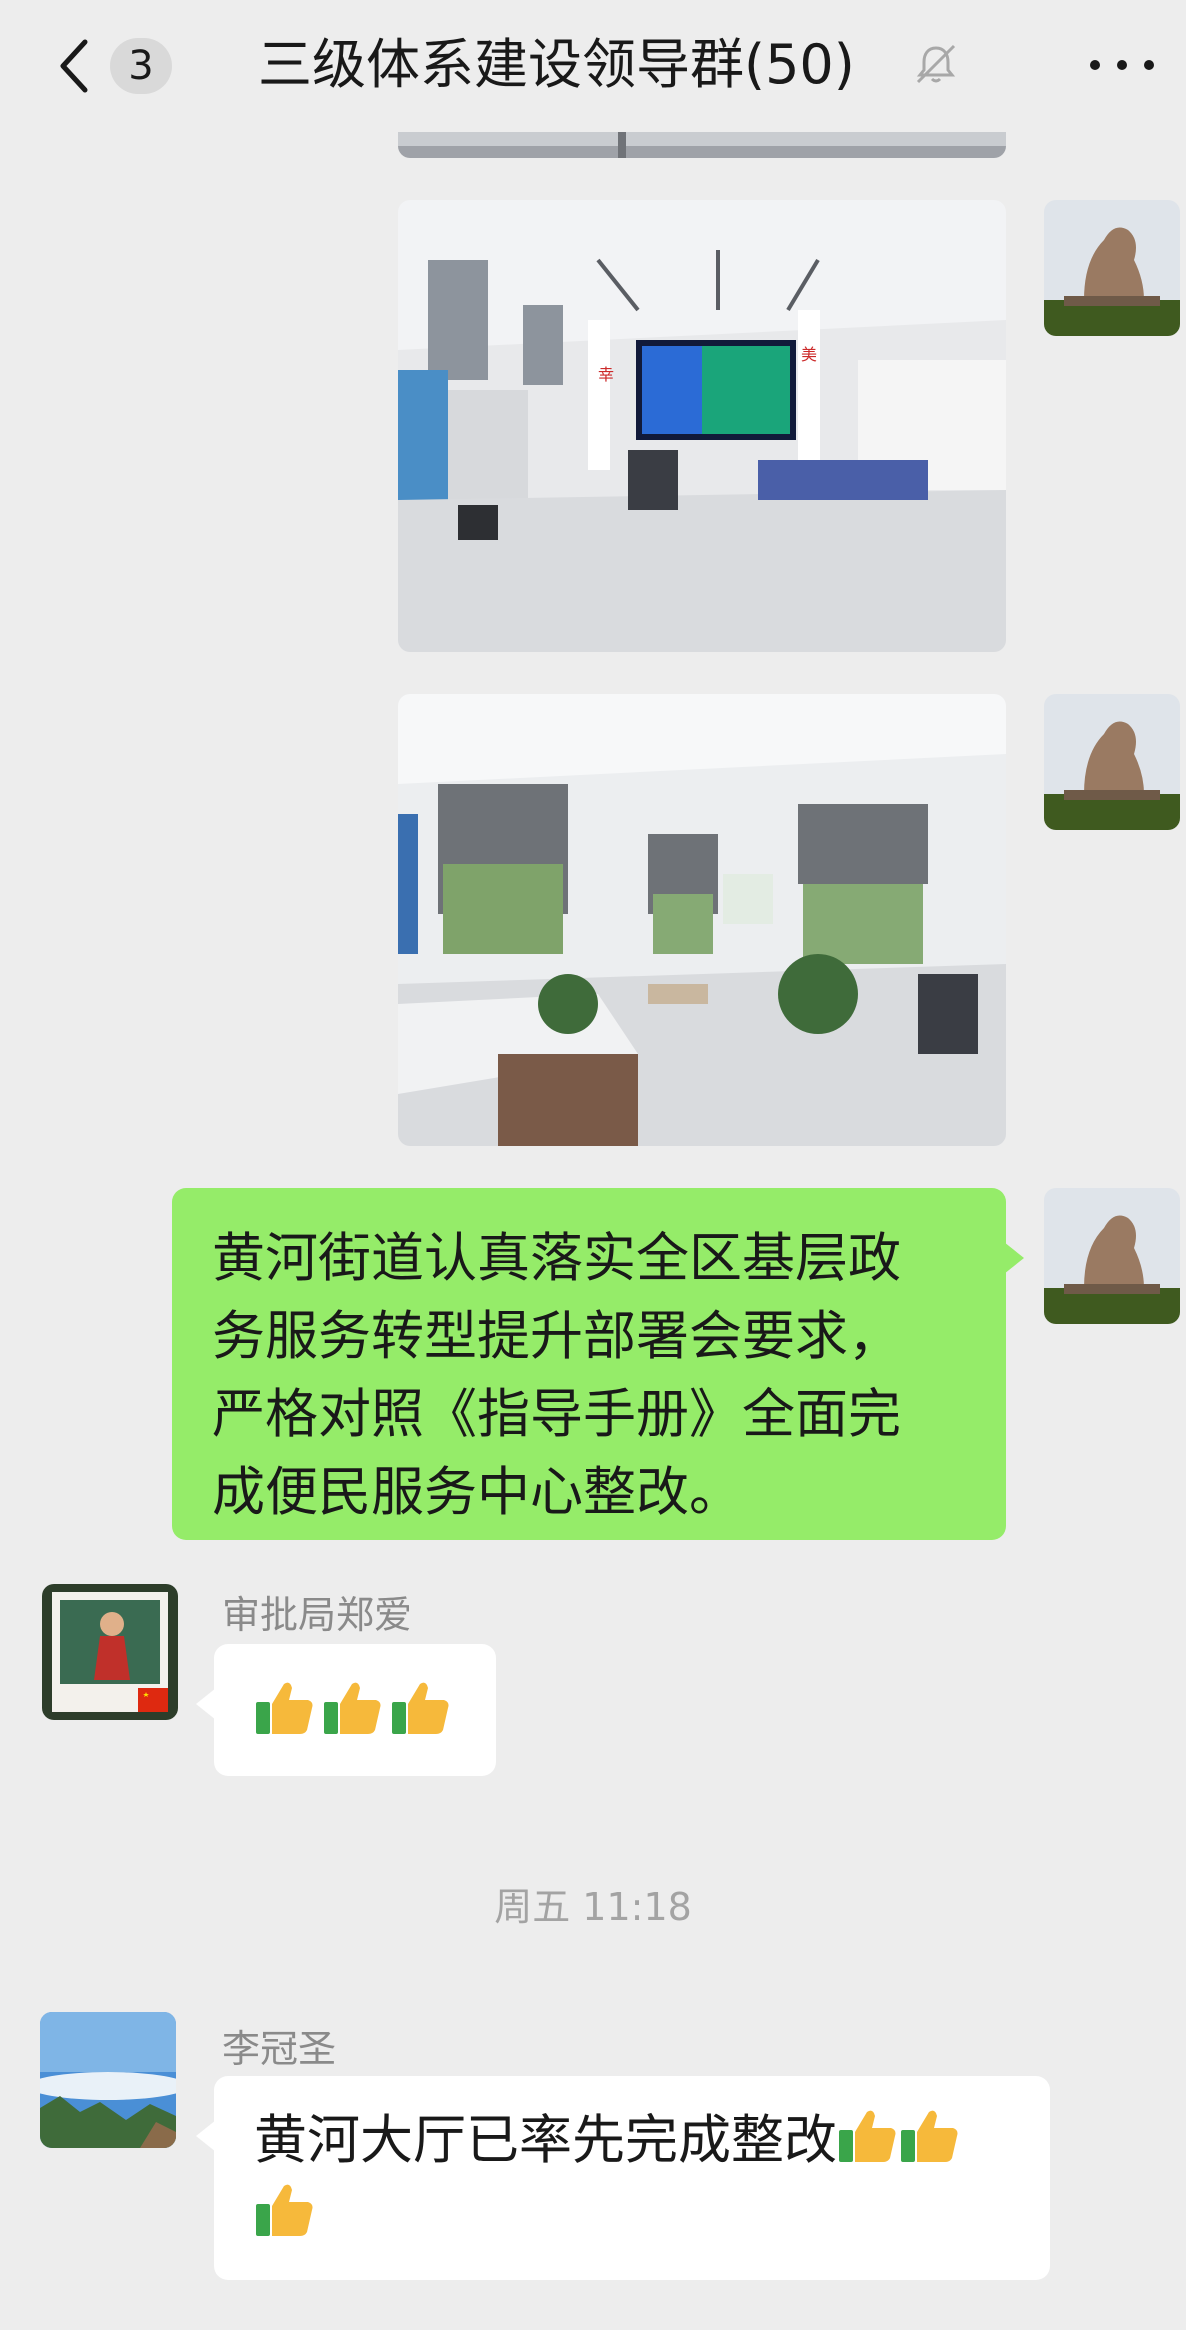  I want to click on text-message: 黄河大厅已率先完成整改, so click(623, 2178).